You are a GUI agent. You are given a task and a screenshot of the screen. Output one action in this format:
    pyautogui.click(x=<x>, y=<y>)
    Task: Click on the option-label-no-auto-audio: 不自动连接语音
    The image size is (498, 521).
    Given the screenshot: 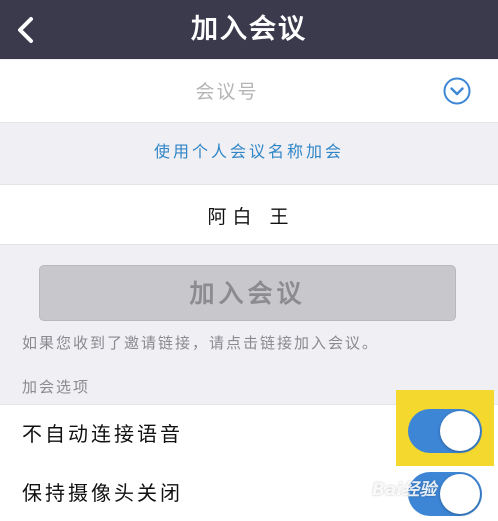 What is the action you would take?
    pyautogui.click(x=102, y=434)
    